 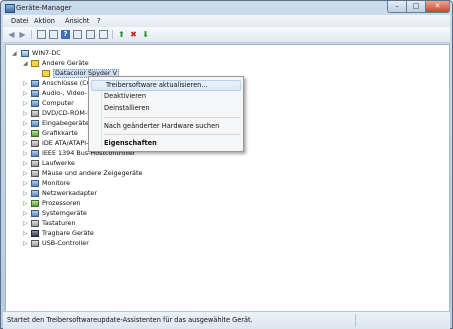 What do you see at coordinates (35, 233) in the screenshot?
I see `portable-device-icon` at bounding box center [35, 233].